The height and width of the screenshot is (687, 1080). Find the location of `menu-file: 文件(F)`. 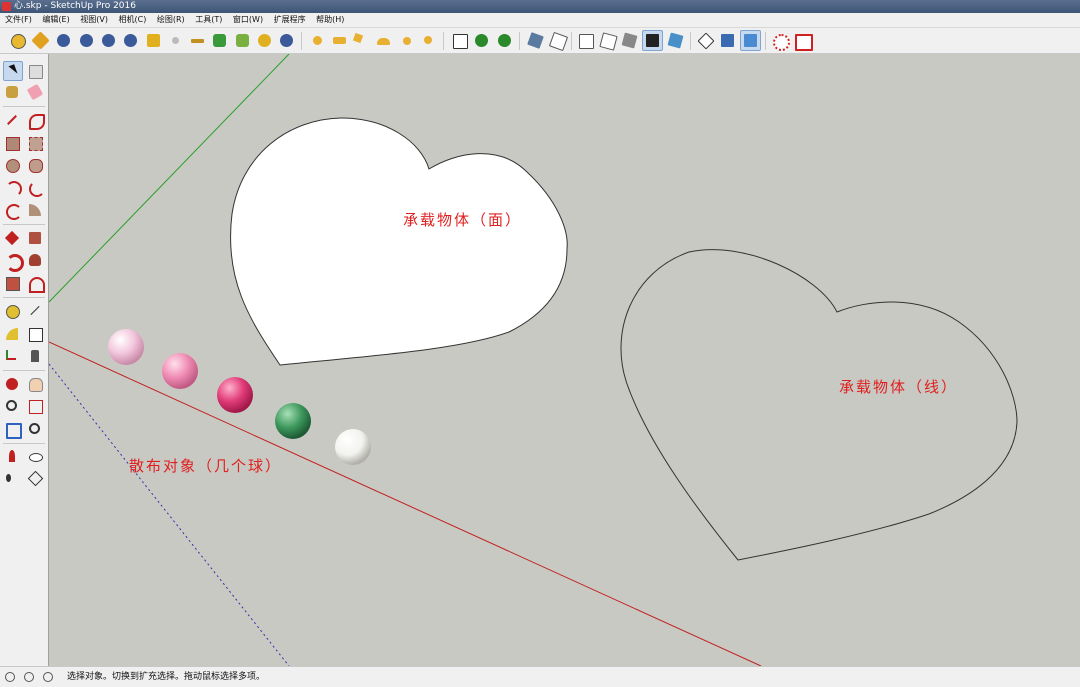

menu-file: 文件(F) is located at coordinates (18, 20).